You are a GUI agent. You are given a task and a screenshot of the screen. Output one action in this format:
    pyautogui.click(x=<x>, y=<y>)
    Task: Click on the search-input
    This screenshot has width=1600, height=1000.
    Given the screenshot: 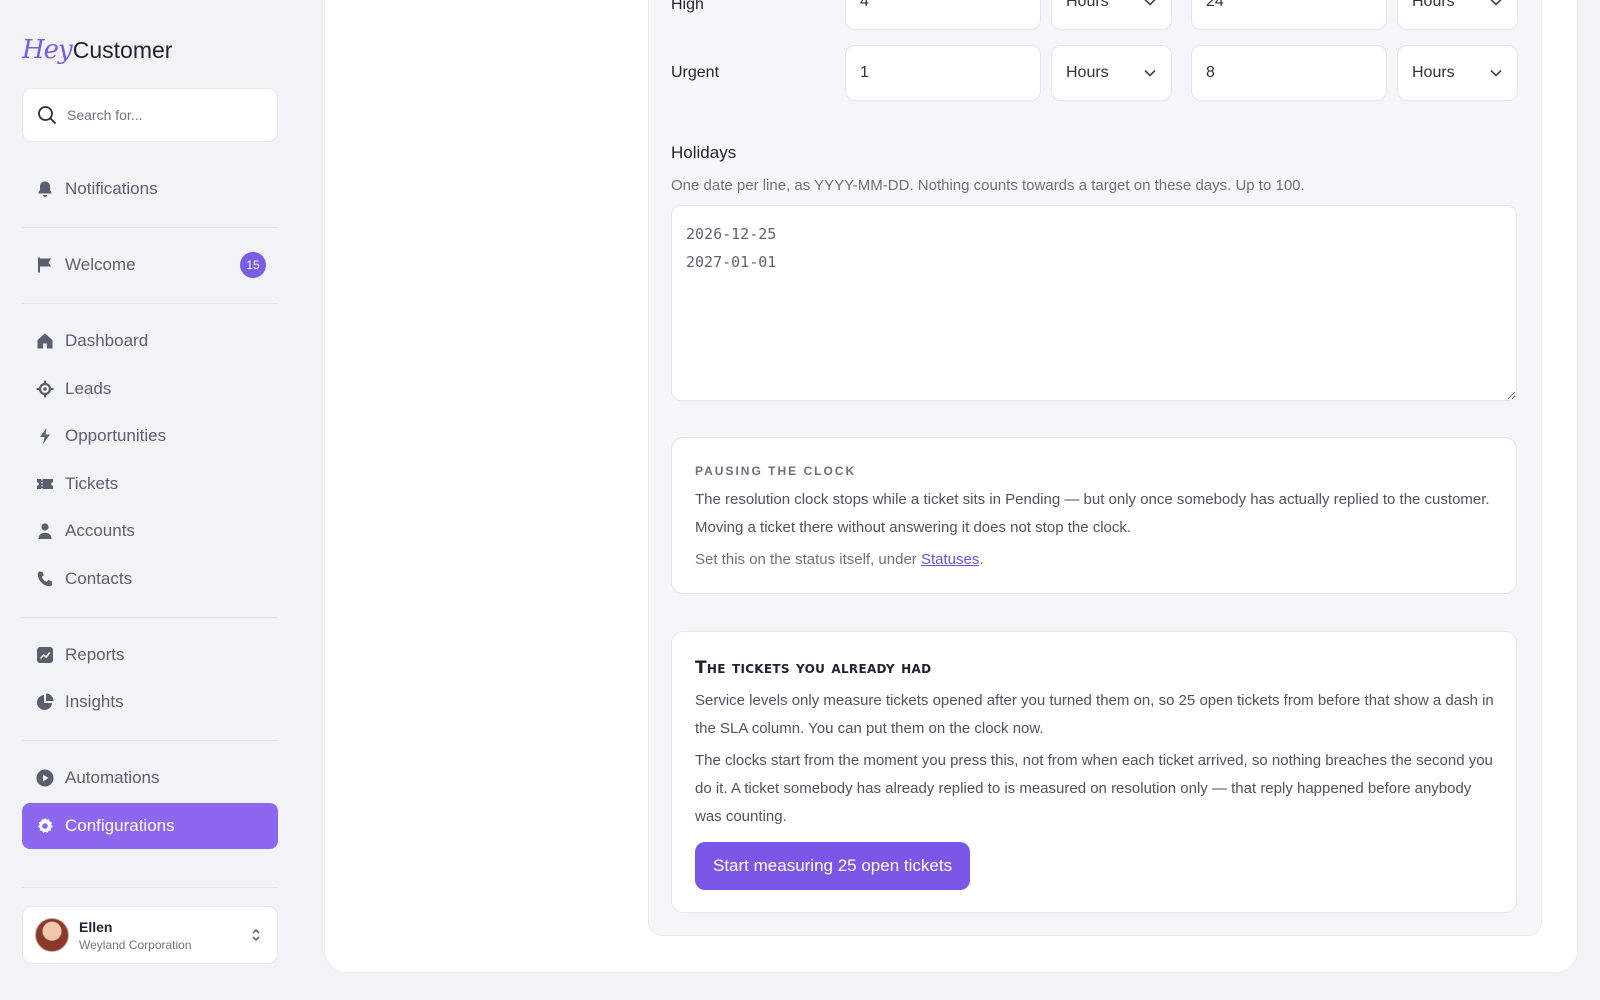 What is the action you would take?
    pyautogui.click(x=162, y=115)
    